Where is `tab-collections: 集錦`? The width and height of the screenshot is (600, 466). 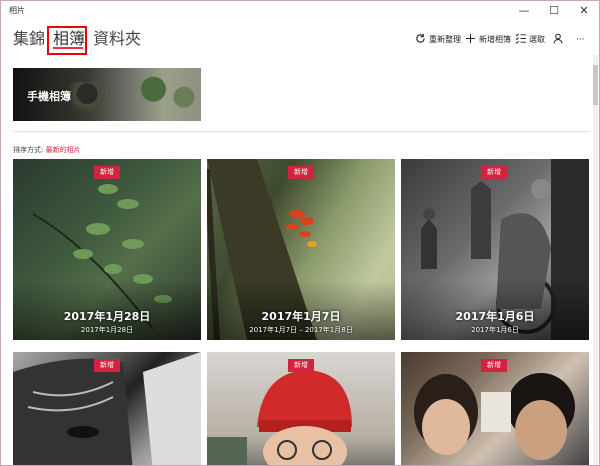
tab-collections: 集錦 is located at coordinates (29, 39).